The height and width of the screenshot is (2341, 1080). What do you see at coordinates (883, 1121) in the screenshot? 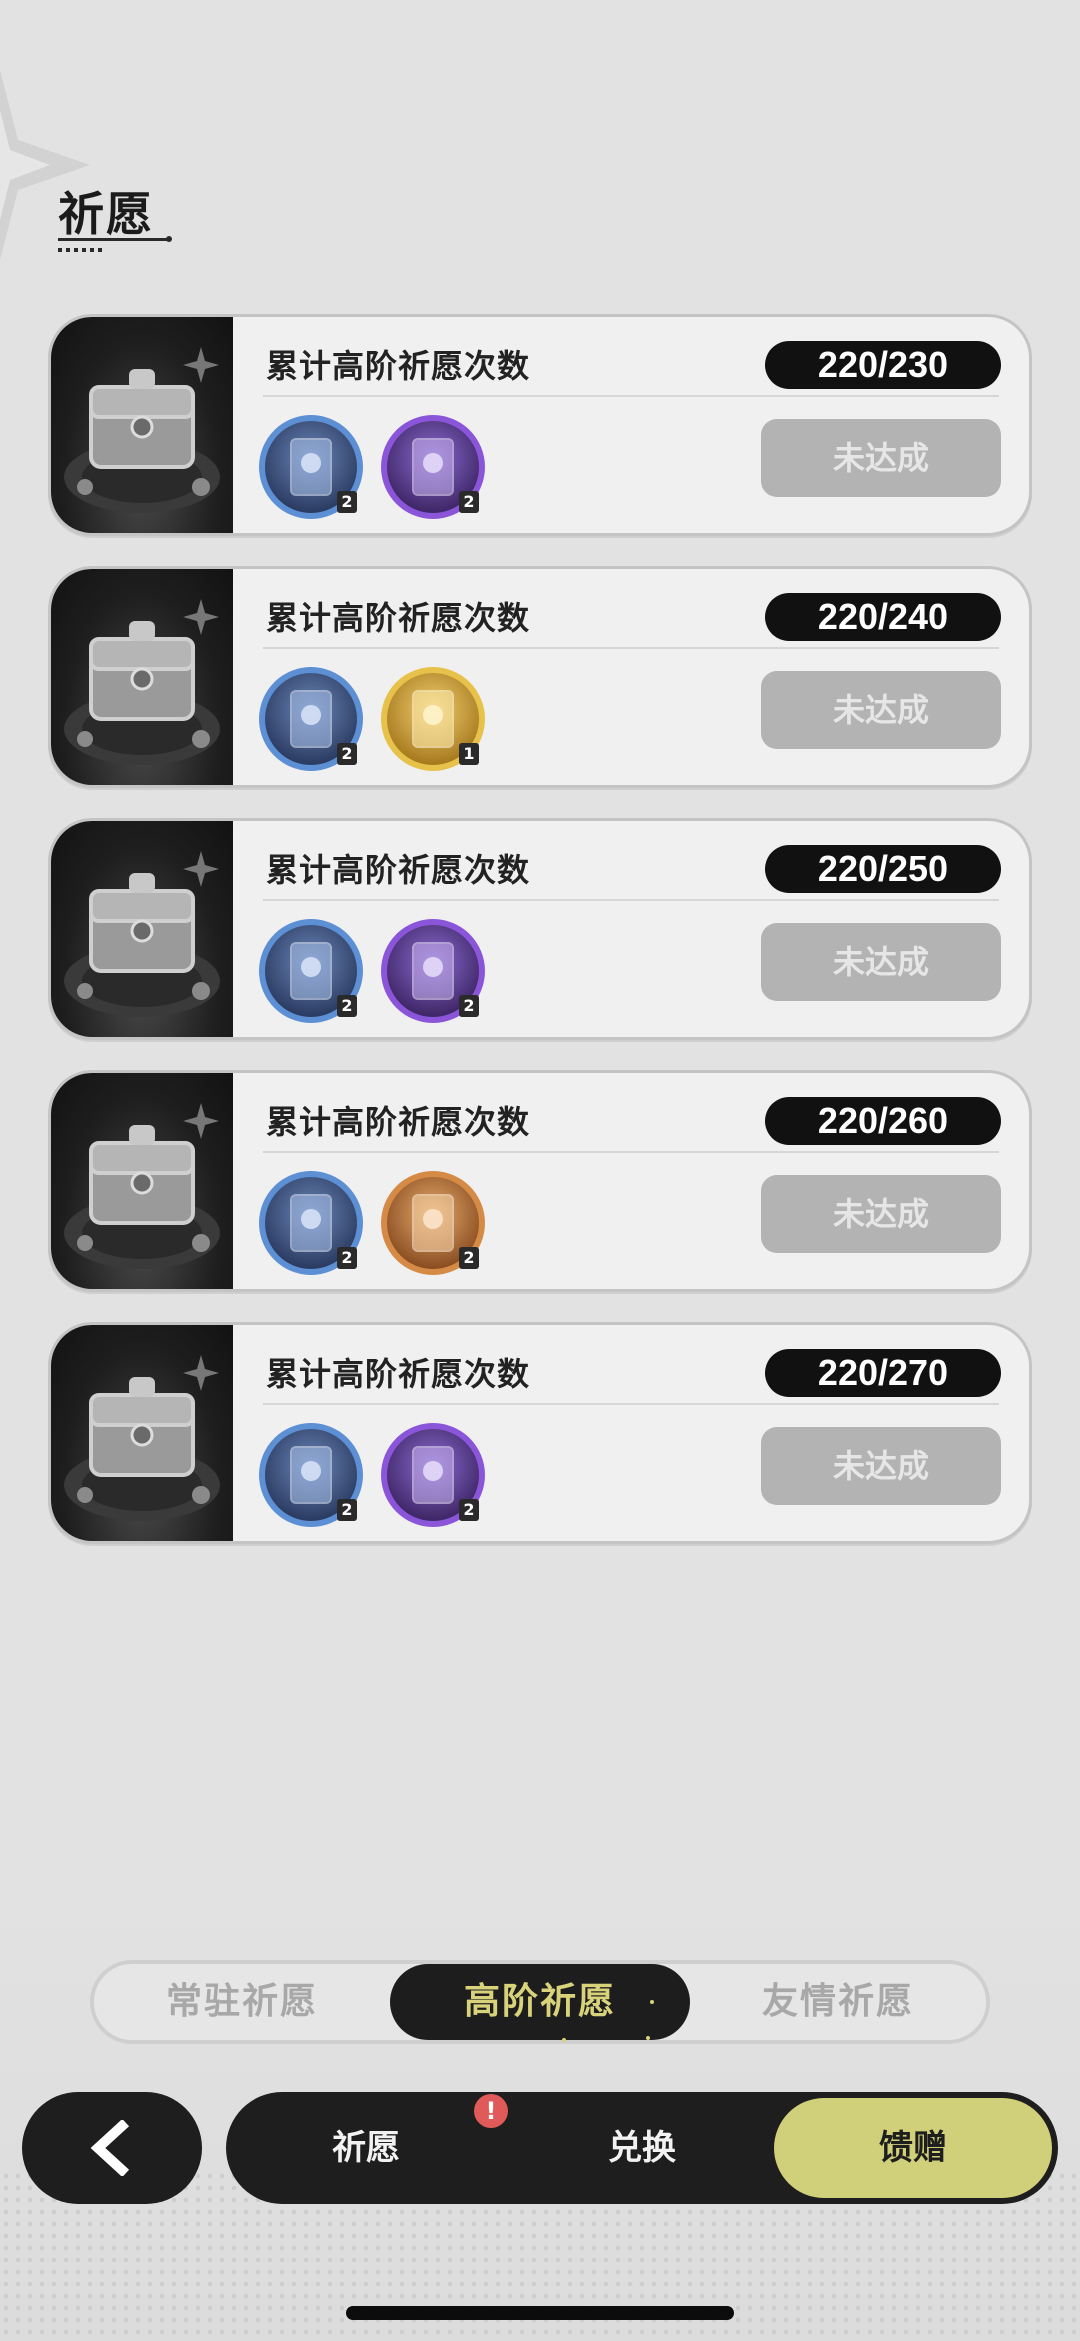
I see `progress-counter: 220/260` at bounding box center [883, 1121].